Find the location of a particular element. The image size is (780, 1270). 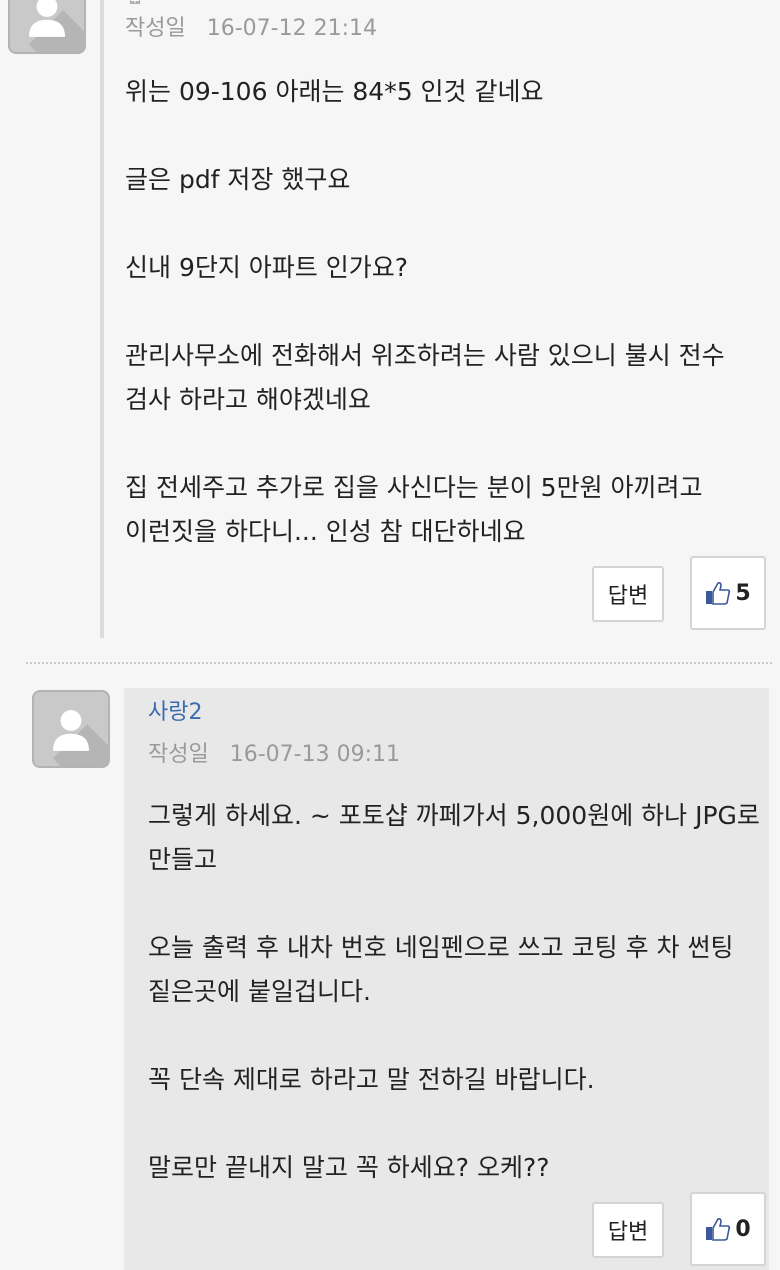

comment-meta: 작성일 16-07-12 21:14 is located at coordinates (251, 26).